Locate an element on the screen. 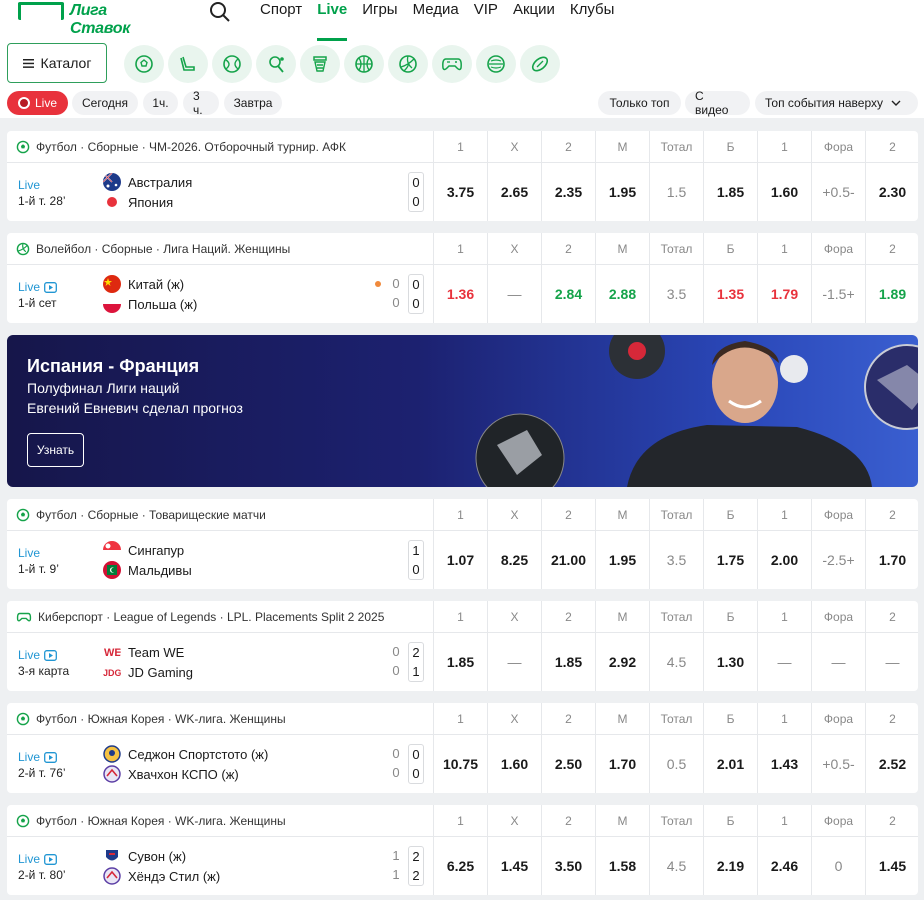 The height and width of the screenshot is (900, 924). filter-live: Live is located at coordinates (37, 103).